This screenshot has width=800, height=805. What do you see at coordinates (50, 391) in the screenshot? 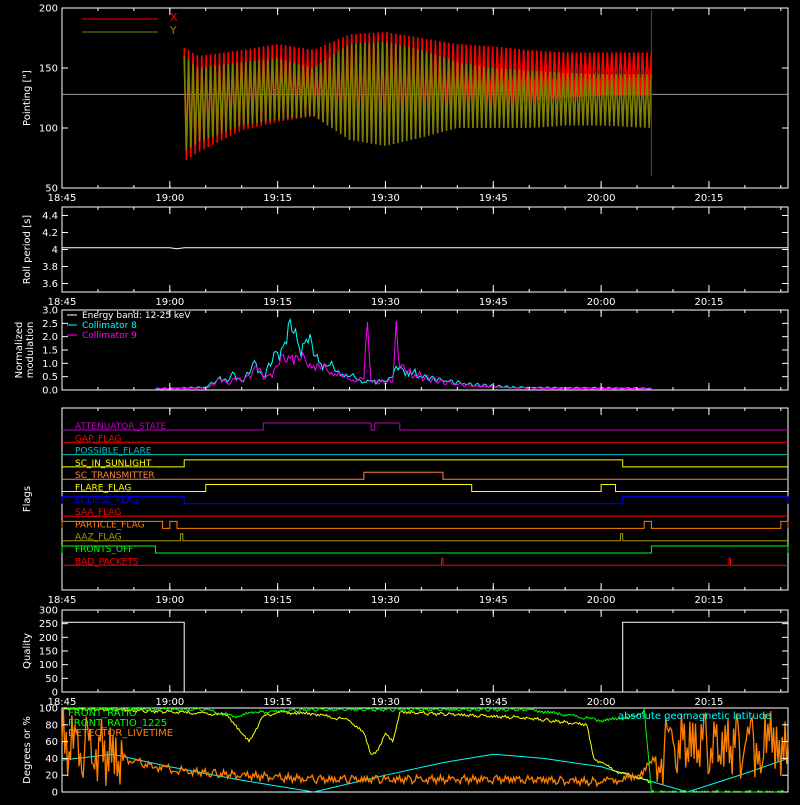
I see `y-tick-label: 0.0` at bounding box center [50, 391].